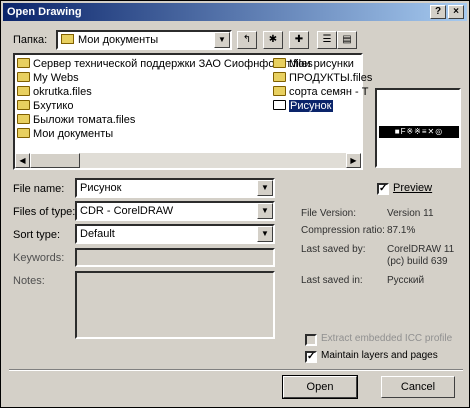  What do you see at coordinates (303, 106) in the screenshot?
I see `list-item-selected: Рисунок` at bounding box center [303, 106].